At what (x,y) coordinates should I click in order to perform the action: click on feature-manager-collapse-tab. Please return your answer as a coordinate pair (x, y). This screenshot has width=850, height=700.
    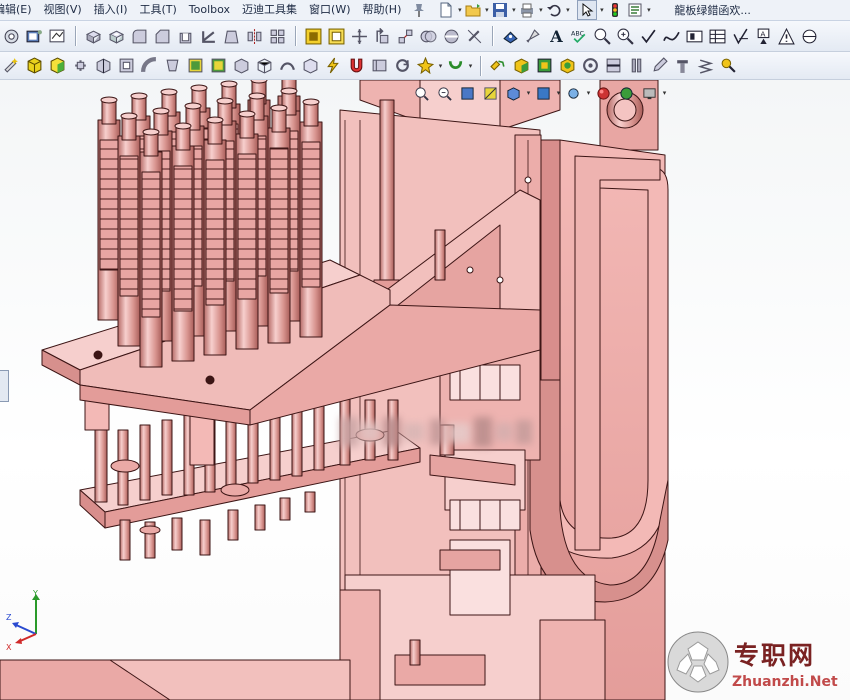
    Looking at the image, I should click on (4, 386).